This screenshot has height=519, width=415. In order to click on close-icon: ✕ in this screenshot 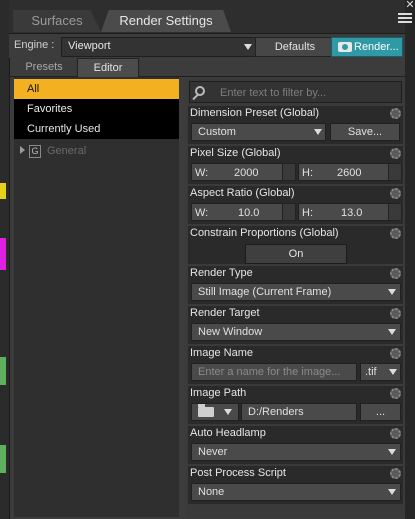, I will do `click(410, 6)`.